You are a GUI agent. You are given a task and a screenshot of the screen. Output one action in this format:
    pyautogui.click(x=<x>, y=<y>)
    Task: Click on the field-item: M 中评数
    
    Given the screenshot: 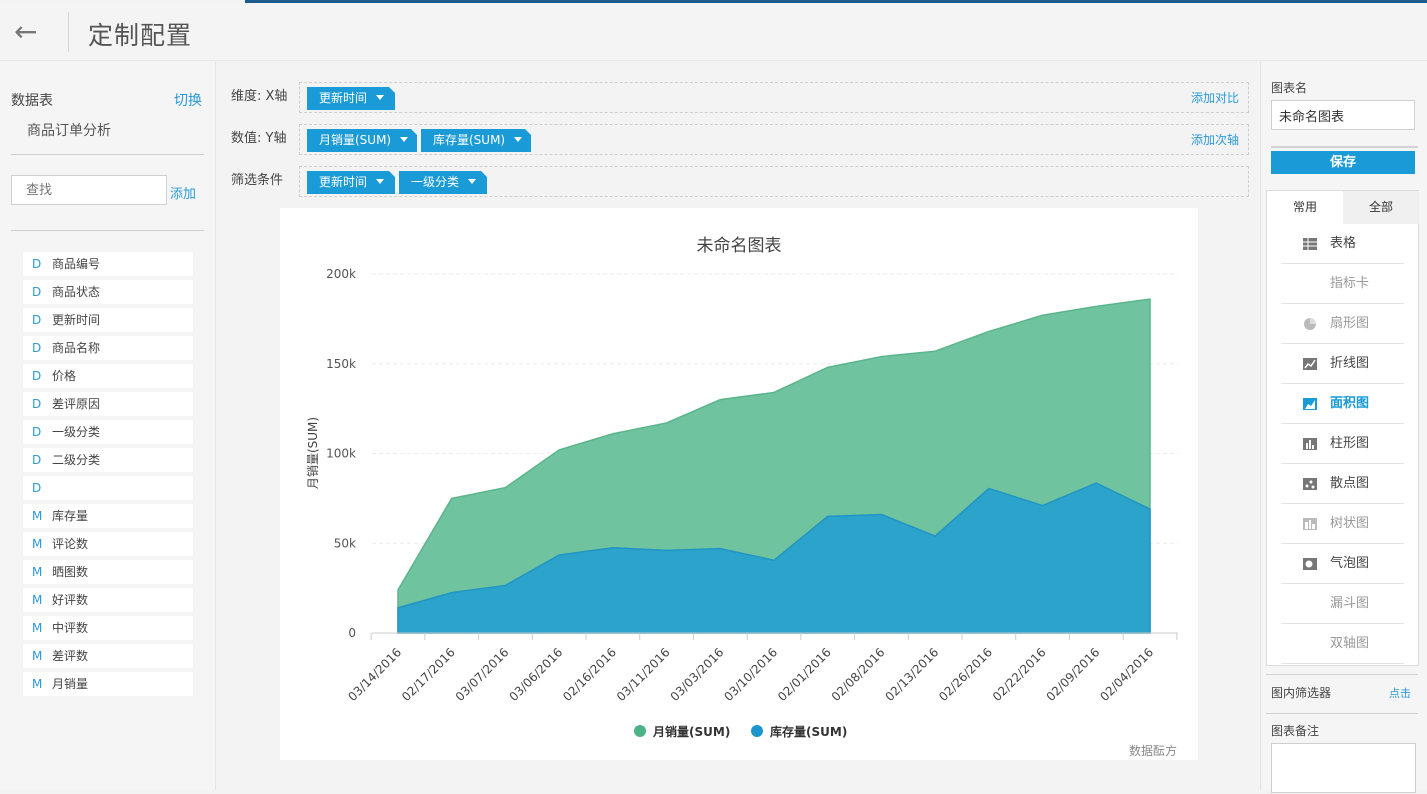 What is the action you would take?
    pyautogui.click(x=108, y=628)
    